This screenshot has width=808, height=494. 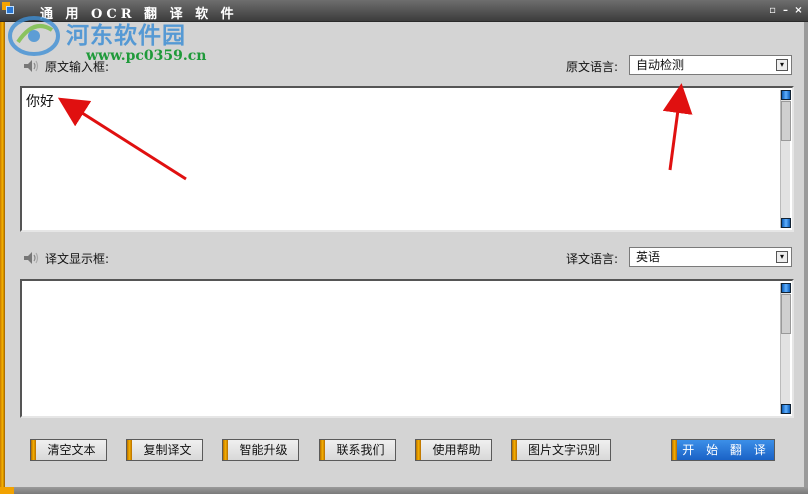 What do you see at coordinates (772, 10) in the screenshot?
I see `restore-icon: ▫` at bounding box center [772, 10].